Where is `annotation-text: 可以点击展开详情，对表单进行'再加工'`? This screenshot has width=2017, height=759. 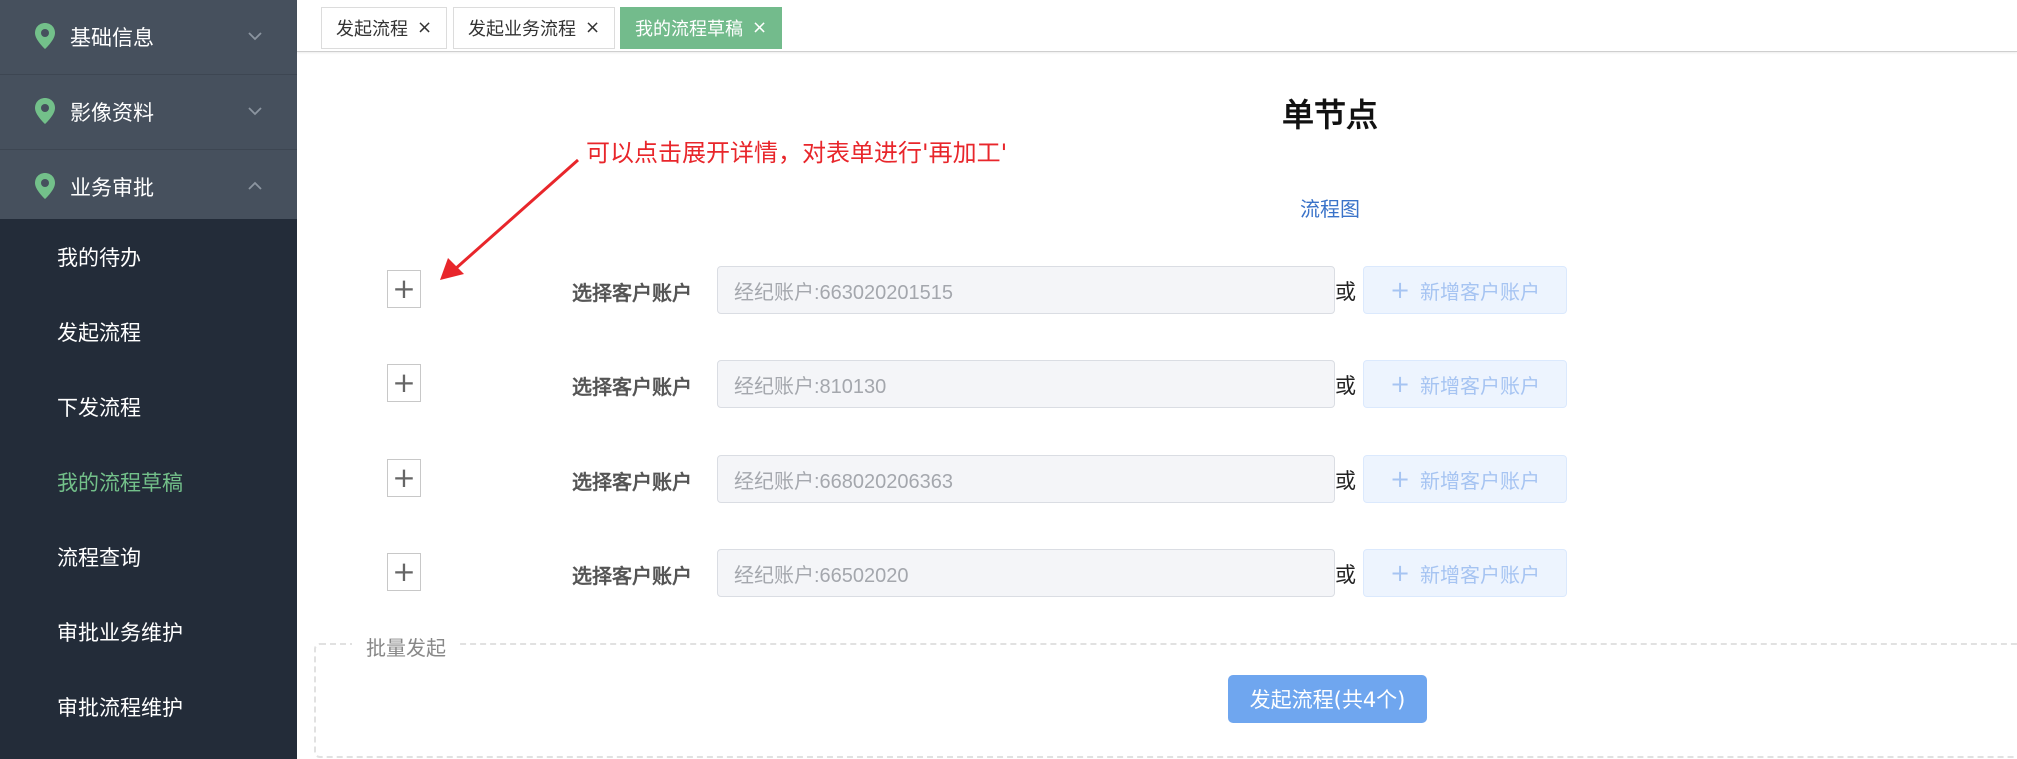 annotation-text: 可以点击展开详情，对表单进行'再加工' is located at coordinates (797, 153).